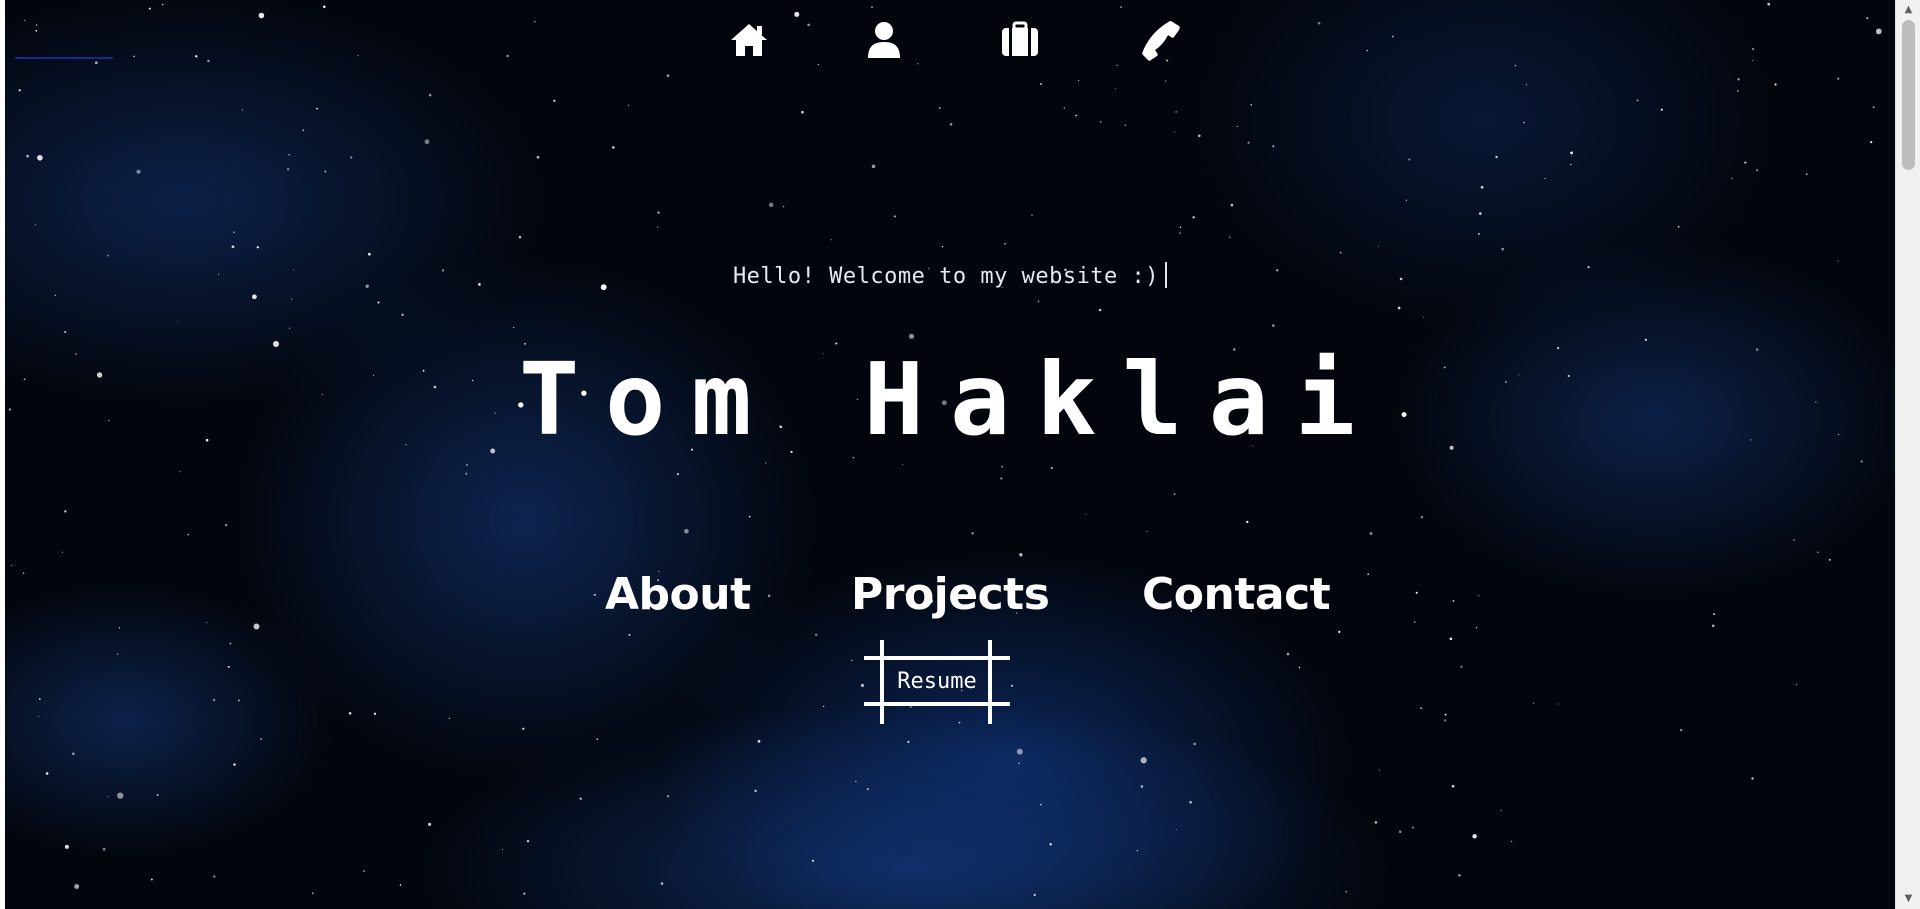 The image size is (1920, 909). I want to click on about-link: About, so click(678, 595).